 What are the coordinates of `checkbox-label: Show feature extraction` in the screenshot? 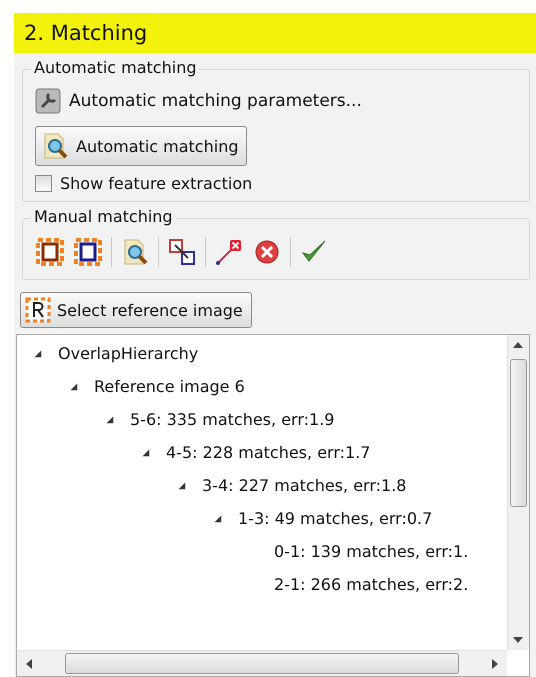 It's located at (156, 183).